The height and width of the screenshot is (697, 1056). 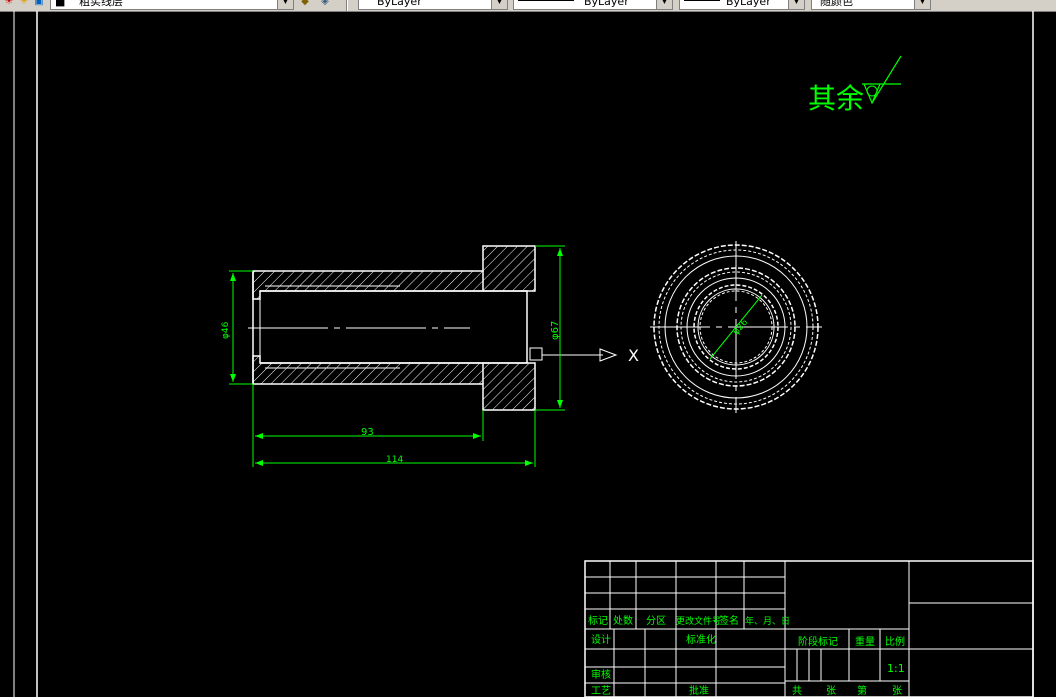 I want to click on label-weight: 重量, so click(x=865, y=641).